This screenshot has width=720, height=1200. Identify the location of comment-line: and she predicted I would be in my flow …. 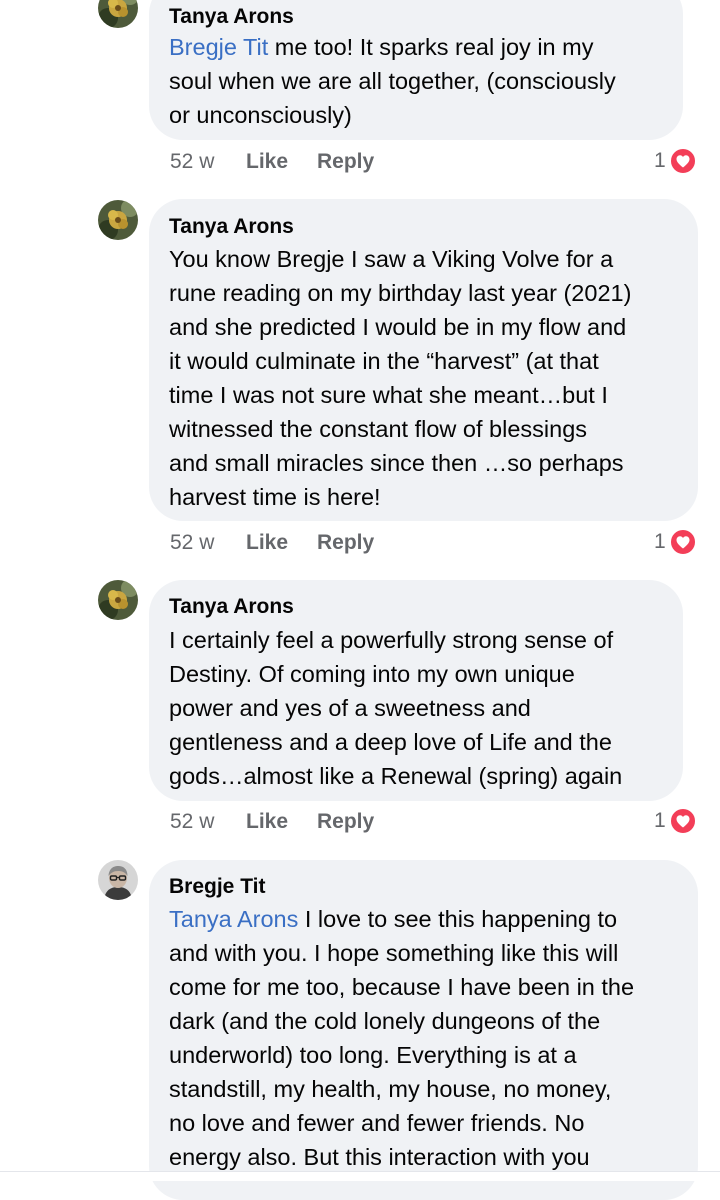
(398, 327).